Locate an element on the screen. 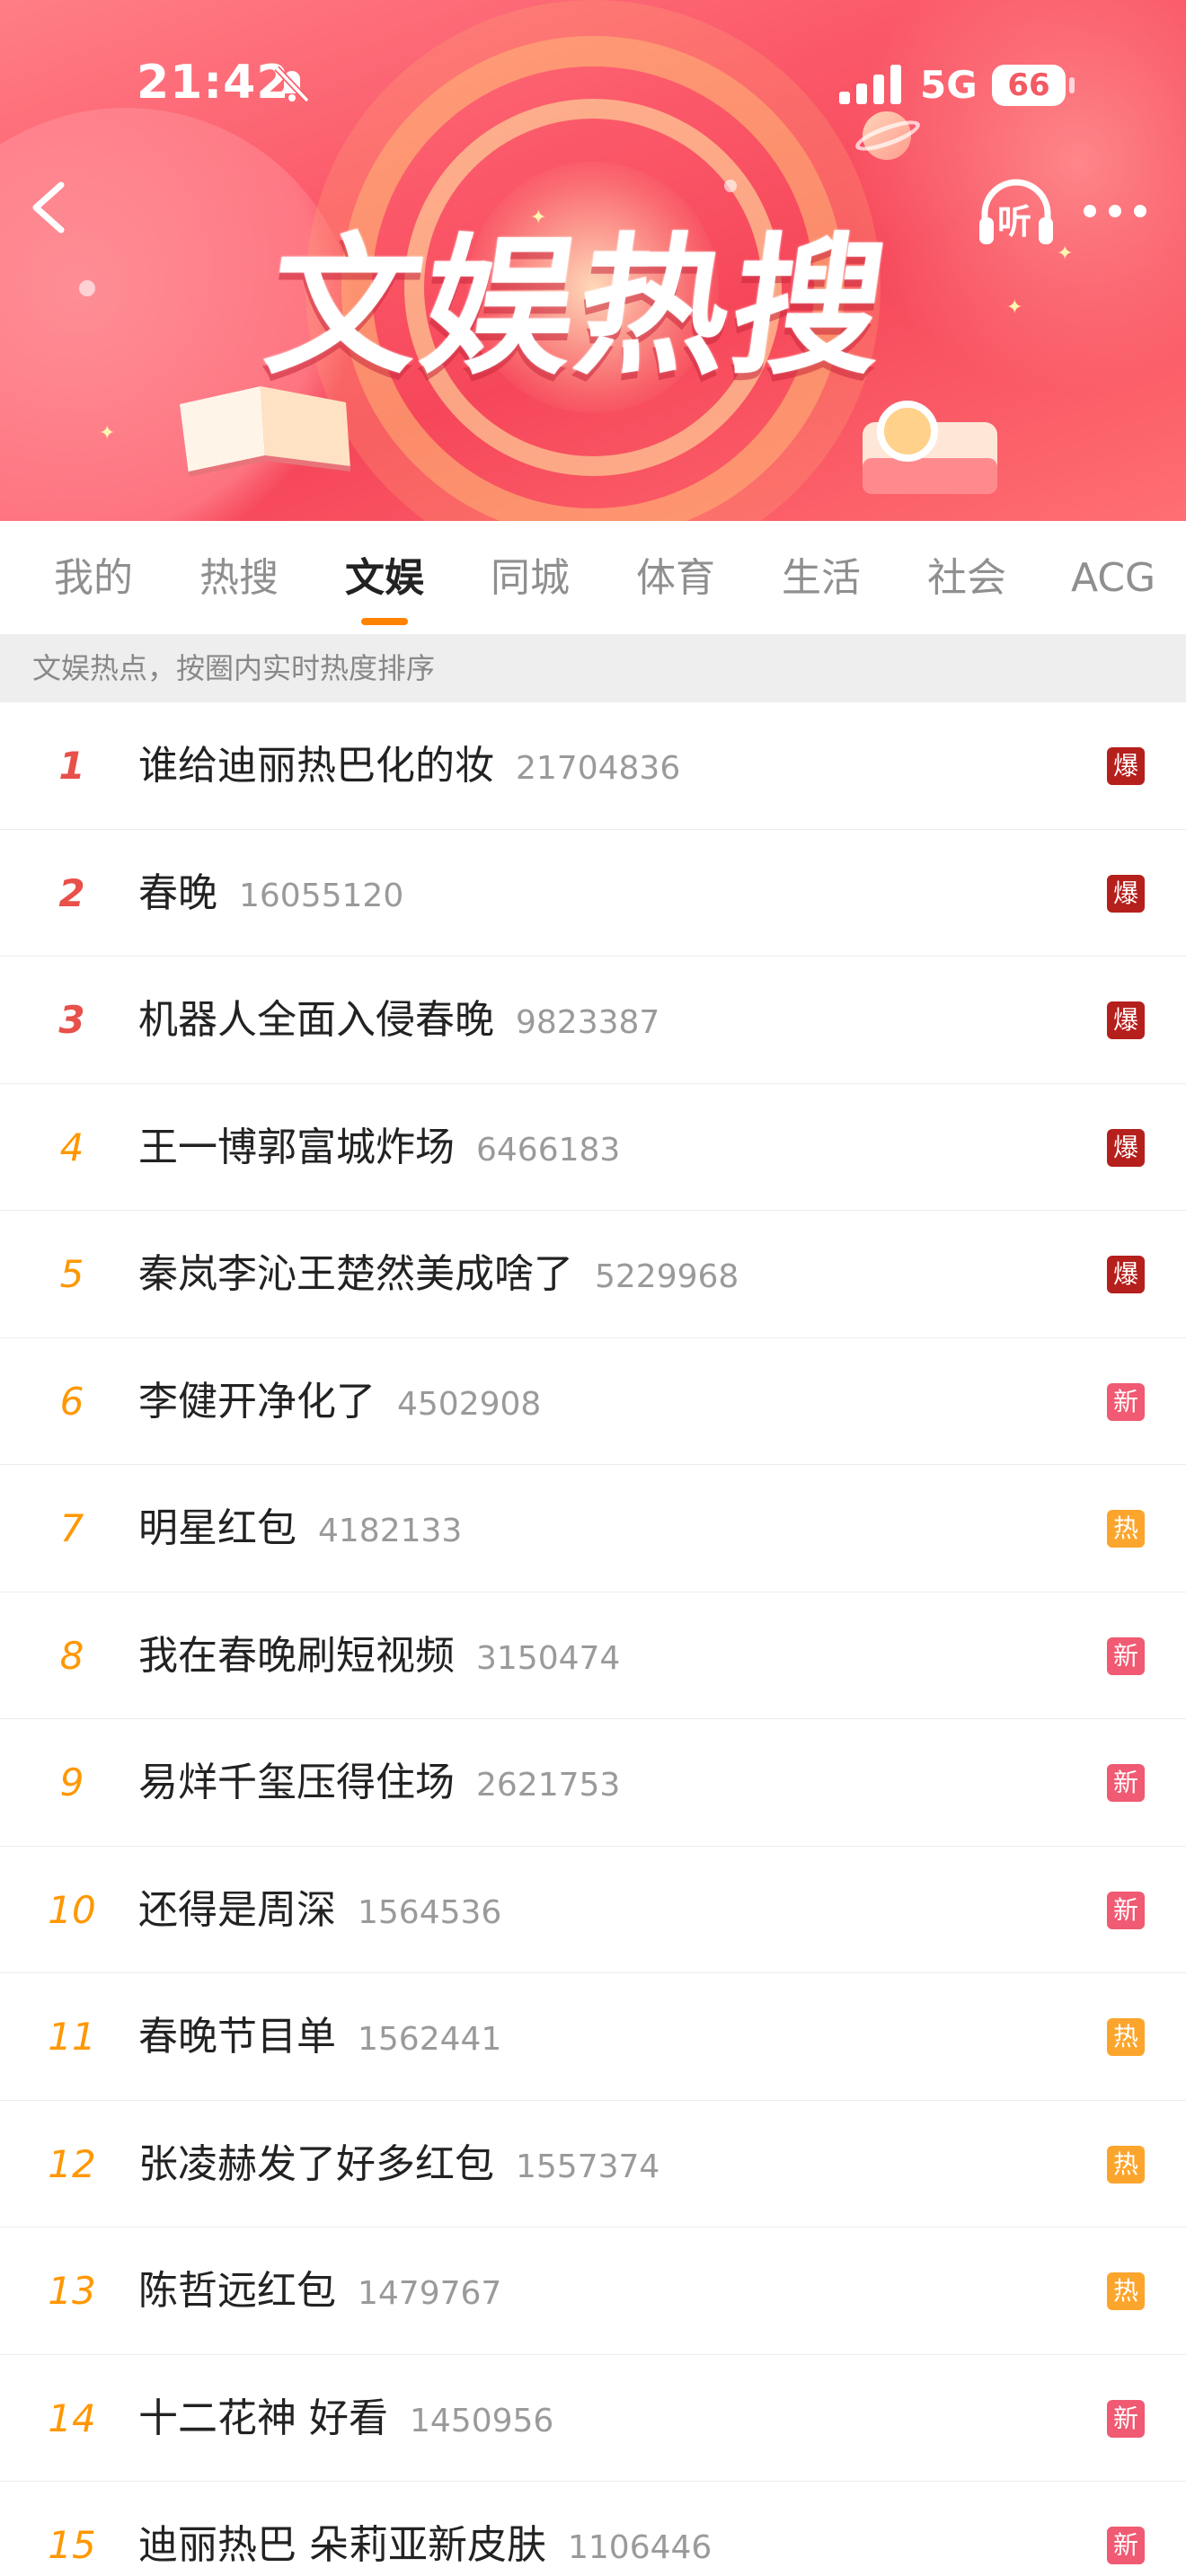 The width and height of the screenshot is (1186, 2576). rank-number: 4 is located at coordinates (71, 1147).